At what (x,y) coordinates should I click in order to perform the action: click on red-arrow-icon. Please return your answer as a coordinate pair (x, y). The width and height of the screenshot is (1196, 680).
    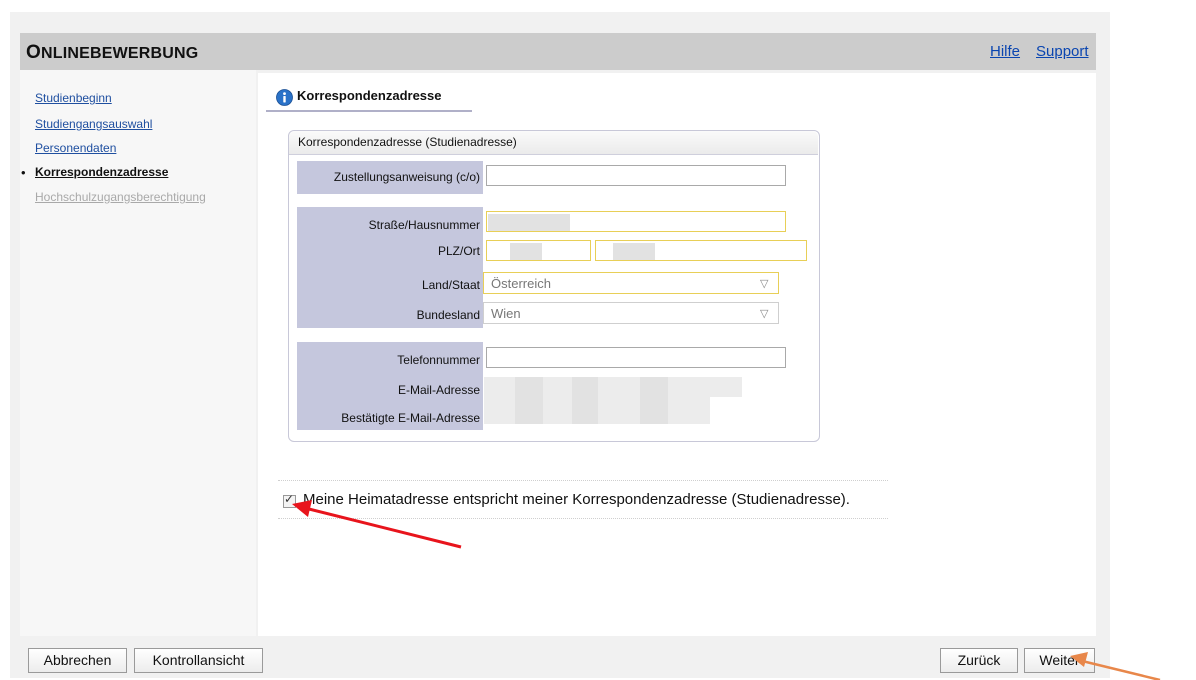
    Looking at the image, I should click on (377, 524).